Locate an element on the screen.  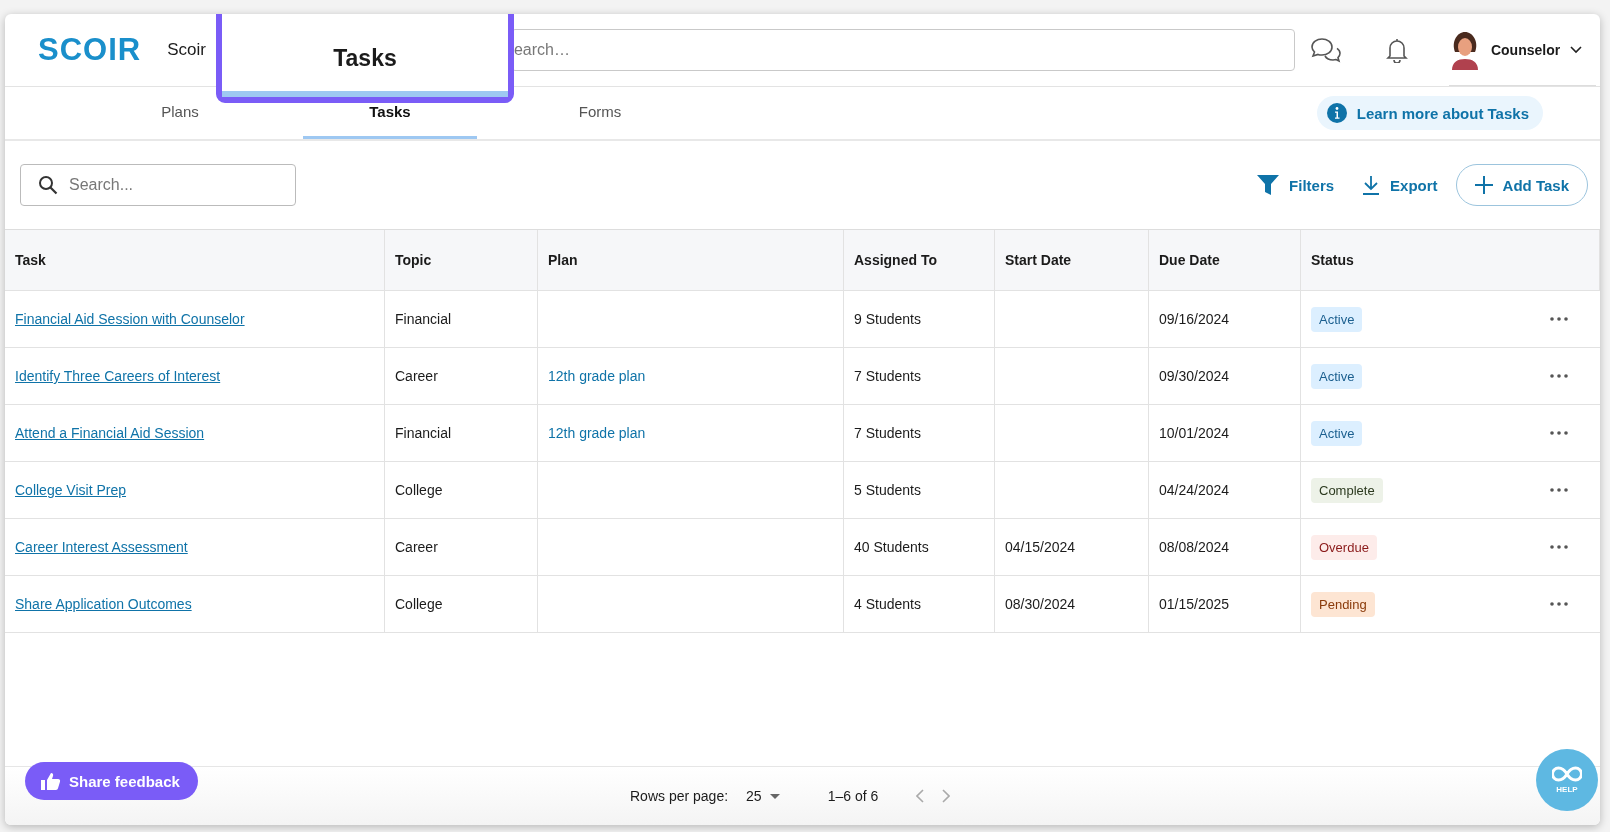
table-cell: 04/24/2024 is located at coordinates (1194, 490).